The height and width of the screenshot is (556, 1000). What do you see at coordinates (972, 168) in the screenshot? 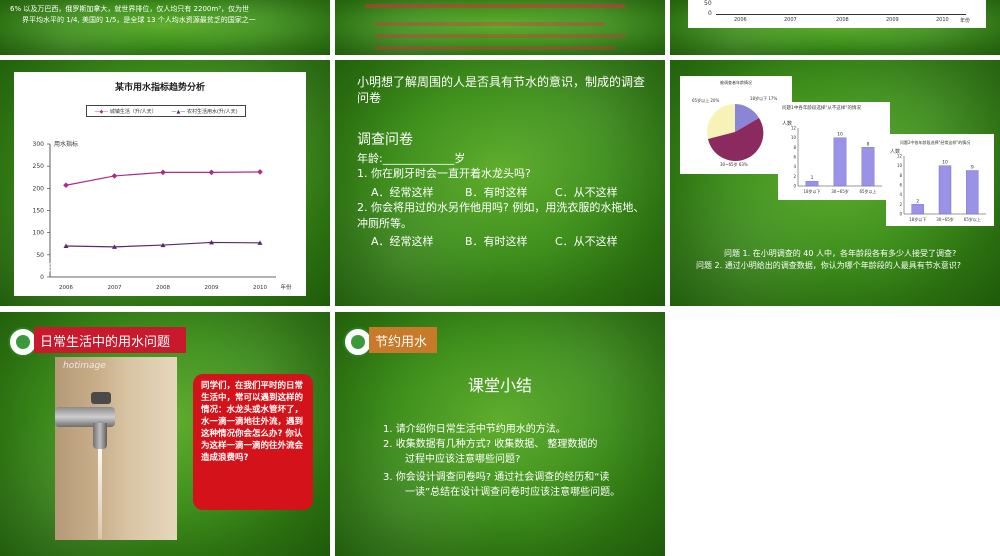
I see `bar2-bar-value: 9` at bounding box center [972, 168].